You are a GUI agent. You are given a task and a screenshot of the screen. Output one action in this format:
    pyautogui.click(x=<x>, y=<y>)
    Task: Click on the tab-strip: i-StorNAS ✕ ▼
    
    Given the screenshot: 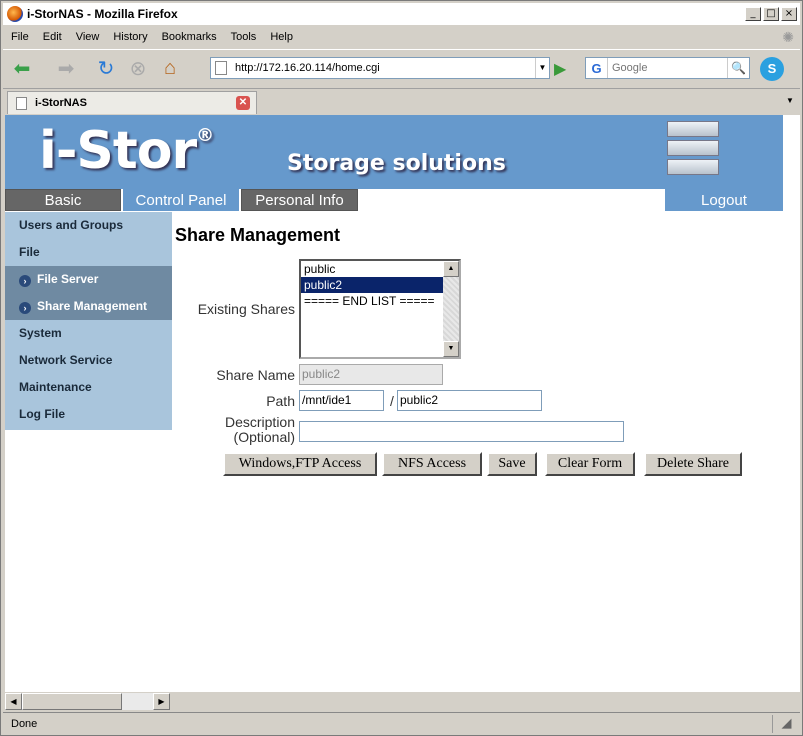 What is the action you would take?
    pyautogui.click(x=401, y=101)
    